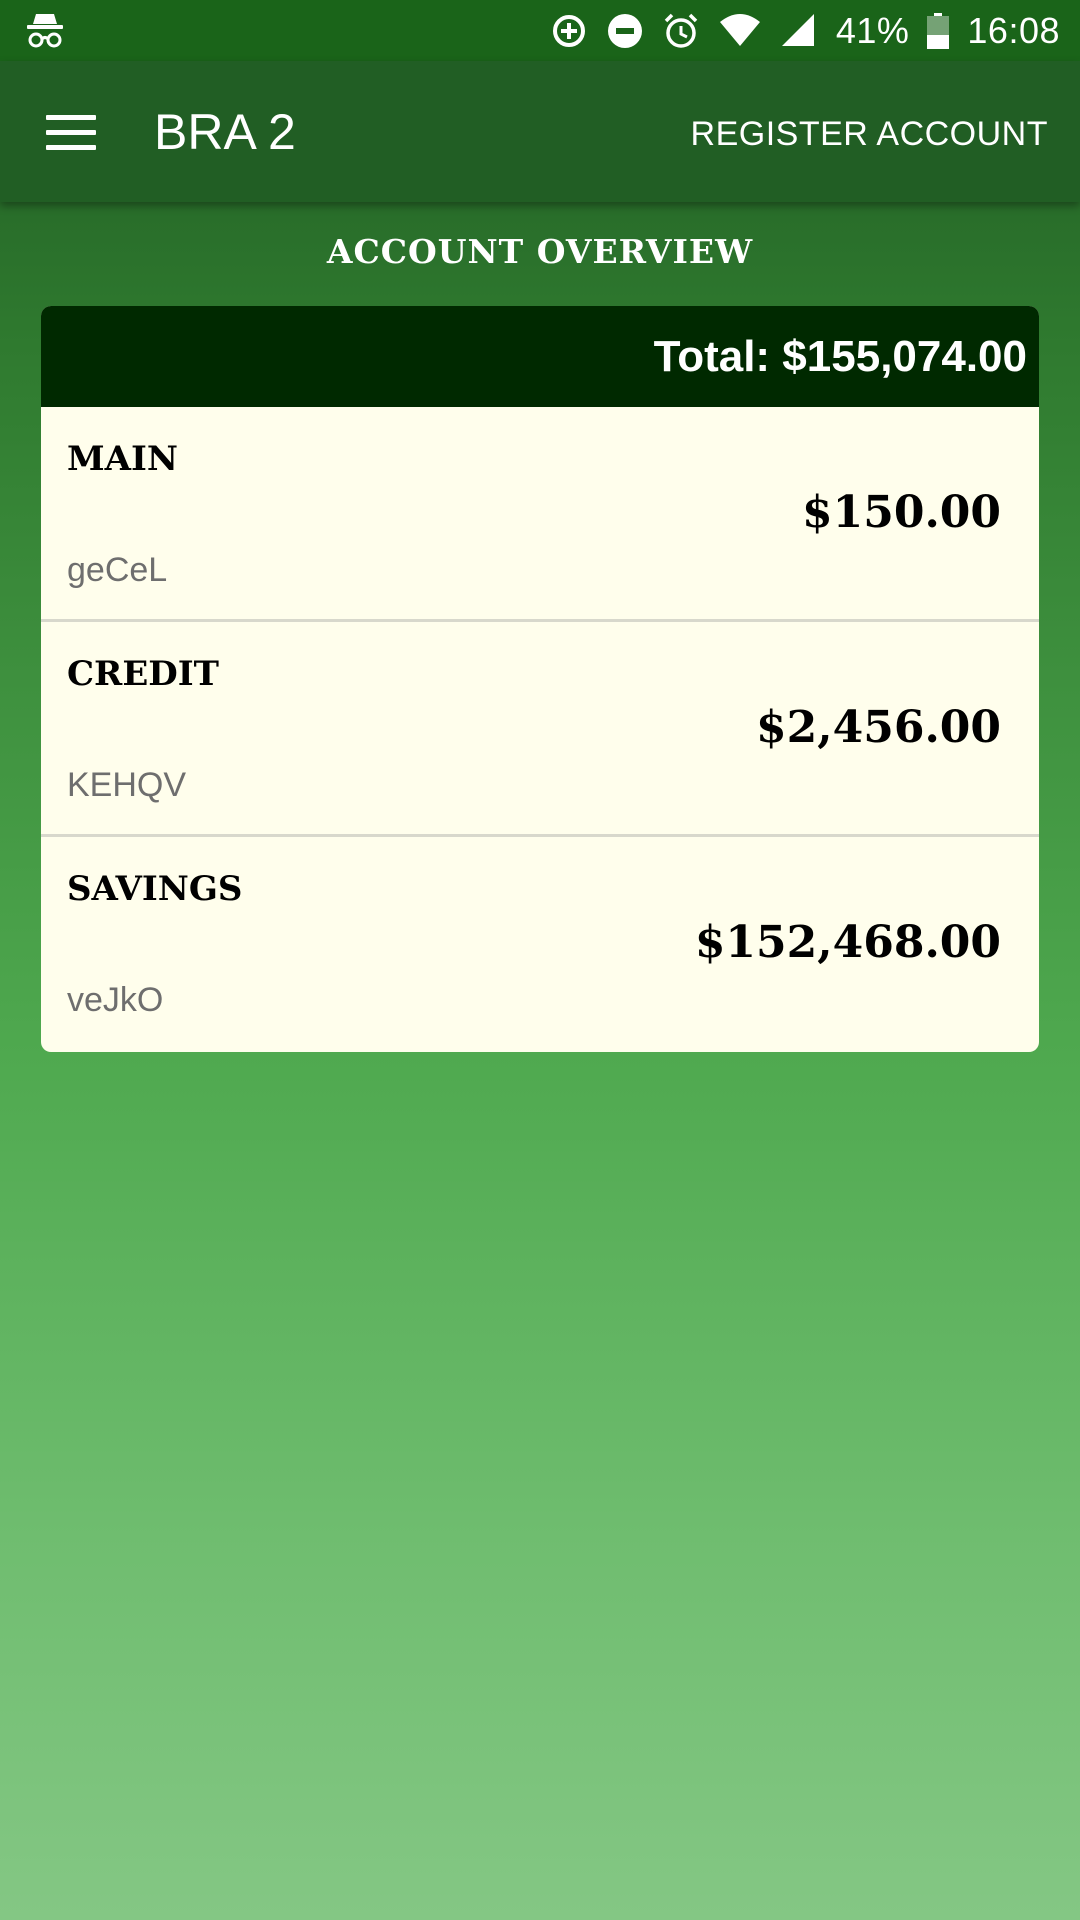 The image size is (1080, 1920). What do you see at coordinates (901, 512) in the screenshot?
I see `account-balance: $150.00` at bounding box center [901, 512].